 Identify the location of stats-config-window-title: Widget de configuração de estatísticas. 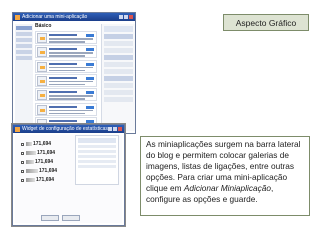
(65, 129).